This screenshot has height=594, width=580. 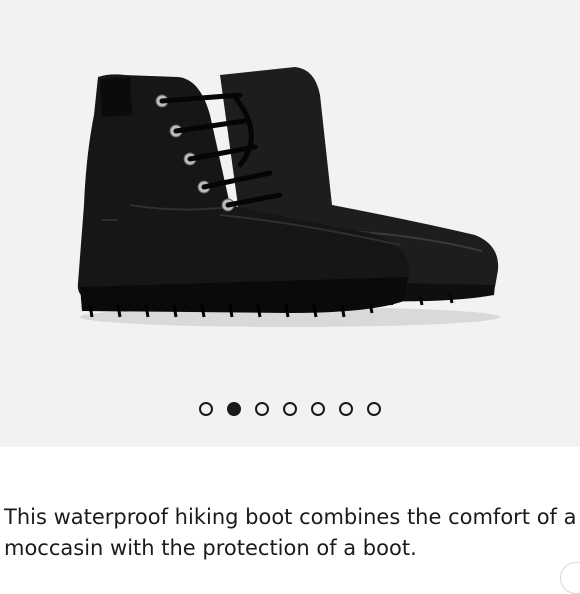 I want to click on carousel-dot-2-active, so click(x=234, y=409).